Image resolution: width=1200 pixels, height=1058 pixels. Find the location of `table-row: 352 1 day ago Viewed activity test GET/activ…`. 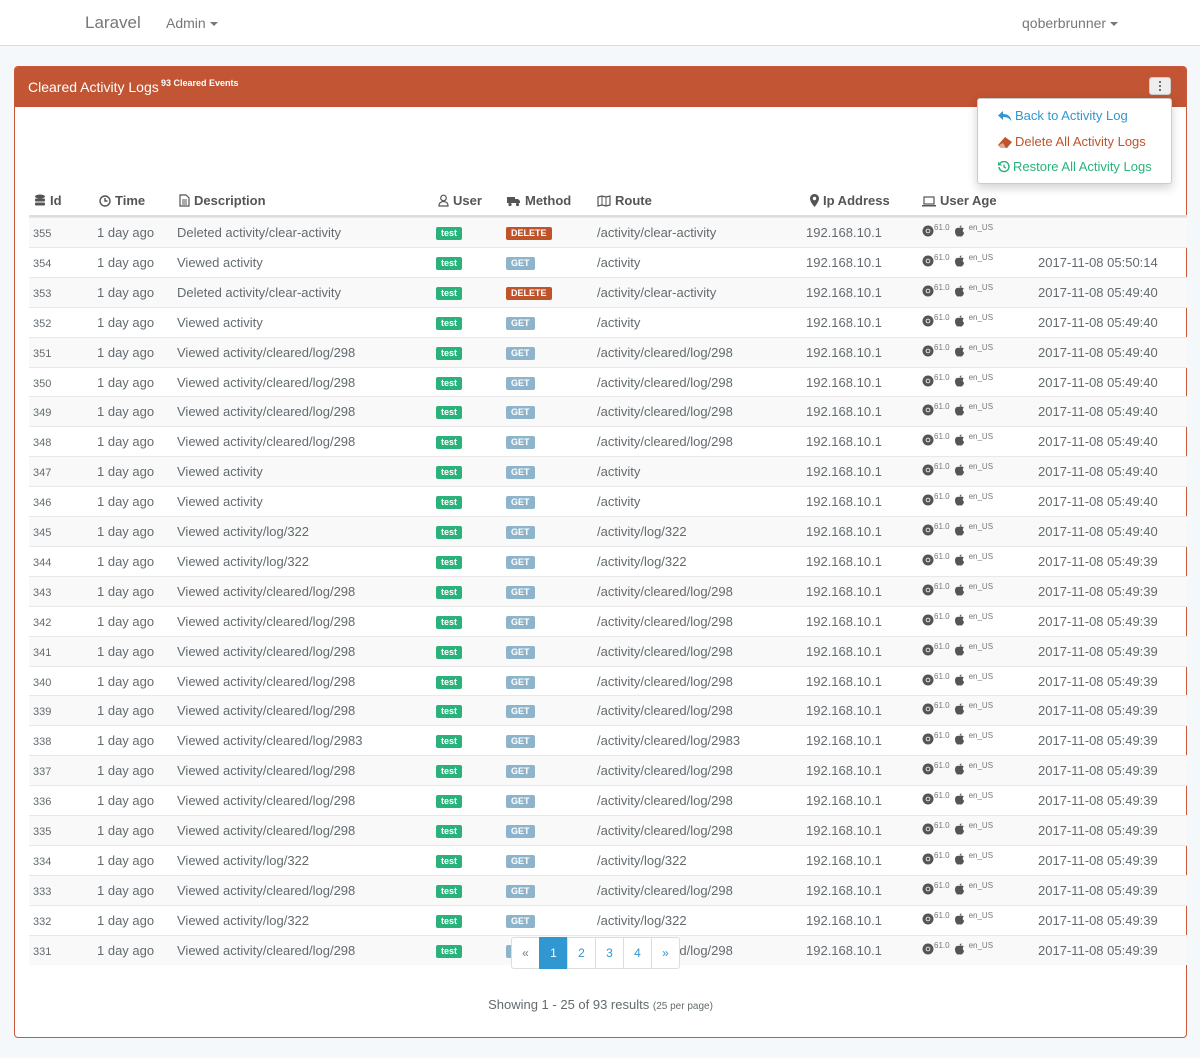

table-row: 352 1 day ago Viewed activity test GET/activ… is located at coordinates (608, 321).